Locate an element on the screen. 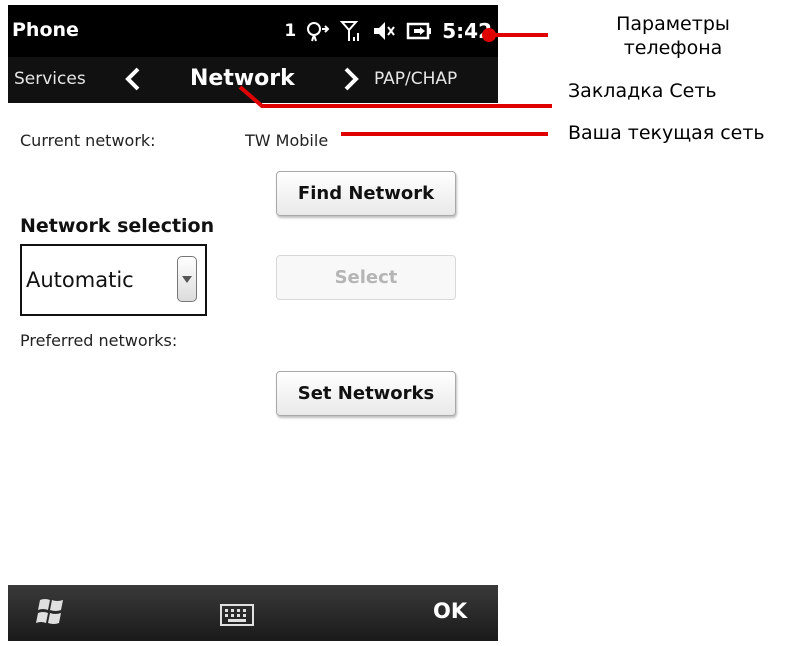 This screenshot has height=646, width=811. phone-settings-annotation: Параметры телефона is located at coordinates (673, 36).